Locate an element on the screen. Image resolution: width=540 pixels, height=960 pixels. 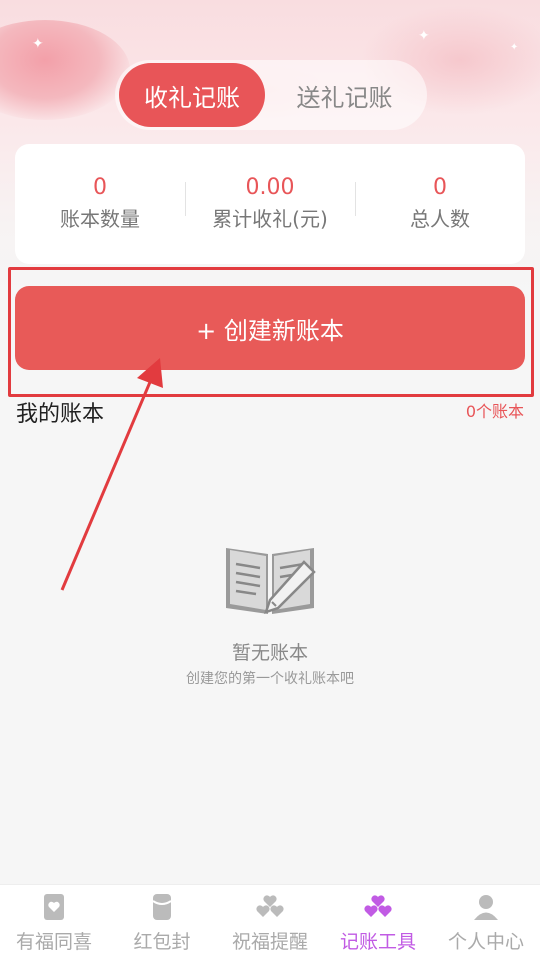
stats-card: 0 账本数量 0.00 累计收礼(元) 0 总人数 is located at coordinates (270, 204).